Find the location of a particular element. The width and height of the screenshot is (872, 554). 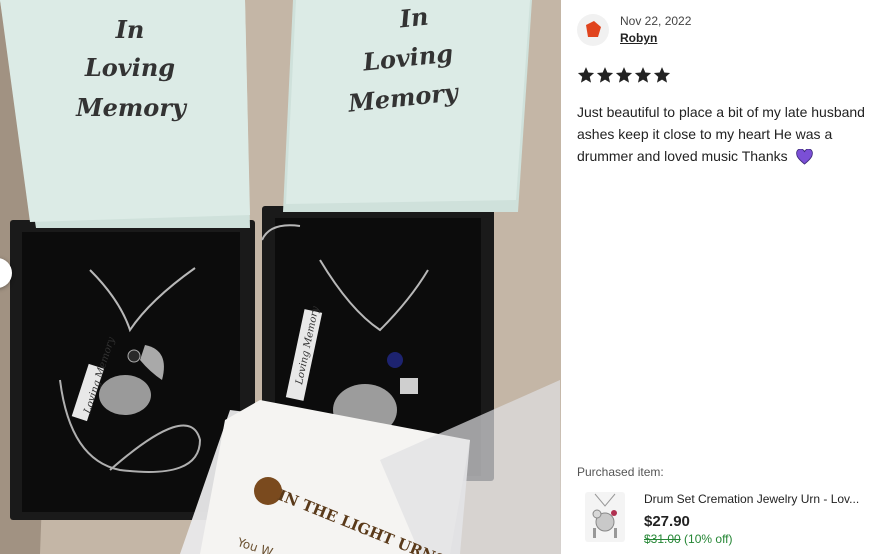

lid-word-in: In is located at coordinates (130, 29).